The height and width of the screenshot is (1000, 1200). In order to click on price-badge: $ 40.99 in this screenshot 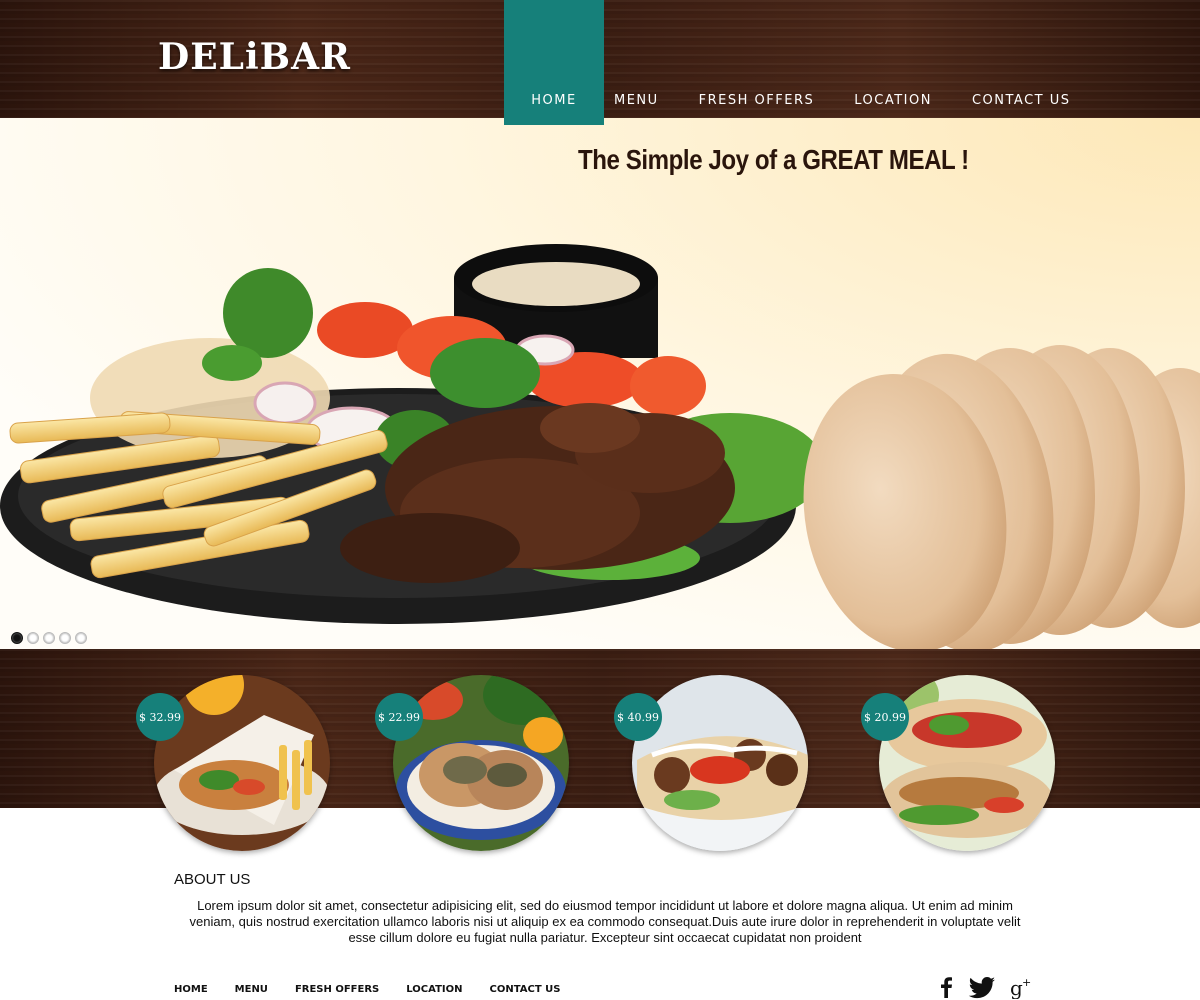, I will do `click(638, 717)`.